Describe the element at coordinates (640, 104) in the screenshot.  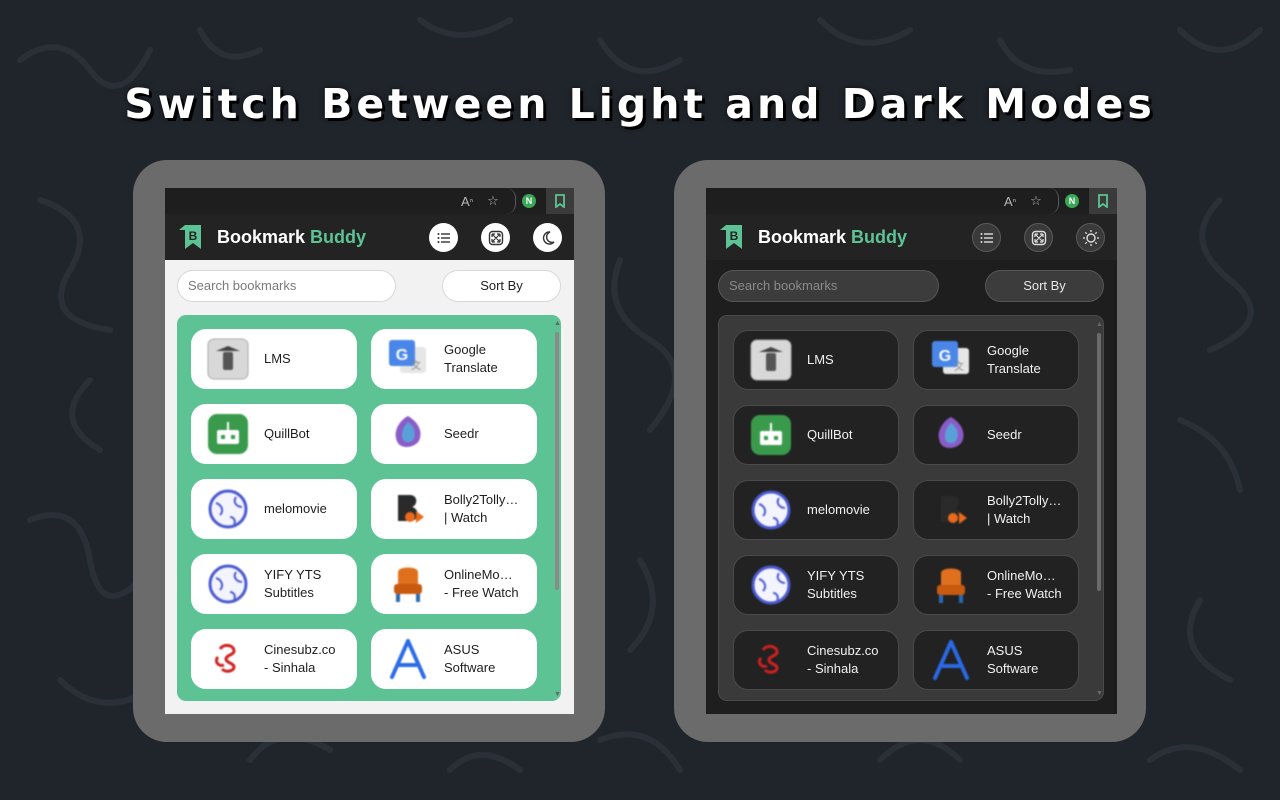
I see `page-title: Switch Between Light and Dark Modes` at that location.